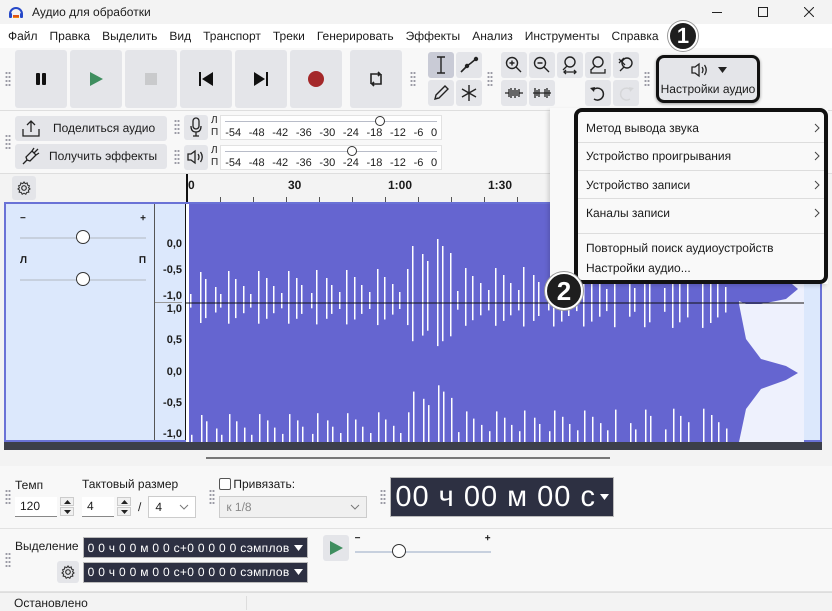 The width and height of the screenshot is (832, 611). What do you see at coordinates (142, 261) in the screenshot?
I see `pan-right-label: П` at bounding box center [142, 261].